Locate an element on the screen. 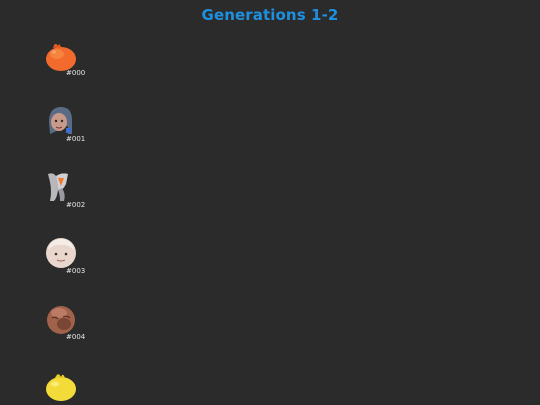 This screenshot has width=540, height=405. pale-round-face-icon is located at coordinates (61, 253).